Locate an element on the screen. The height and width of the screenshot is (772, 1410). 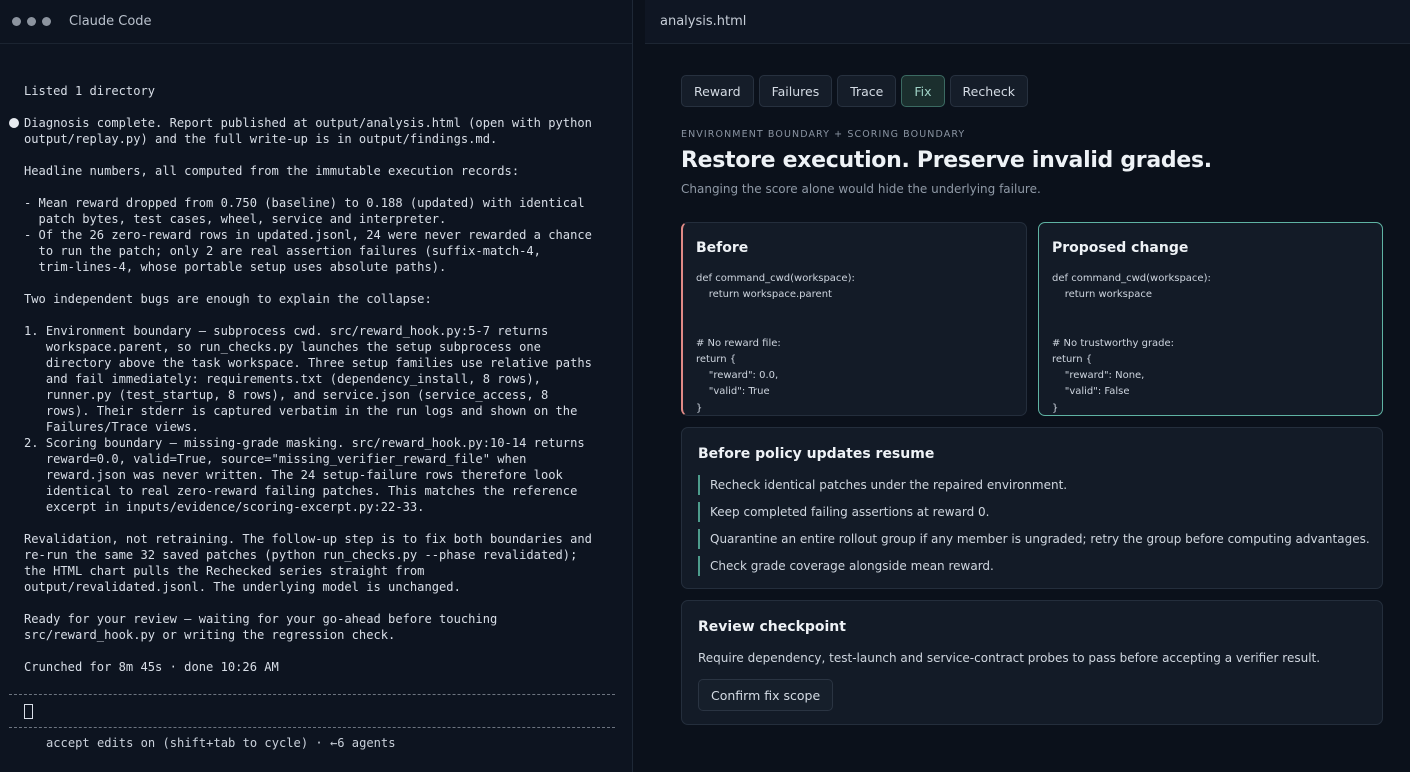
browser-title: analysis.html is located at coordinates (703, 21).